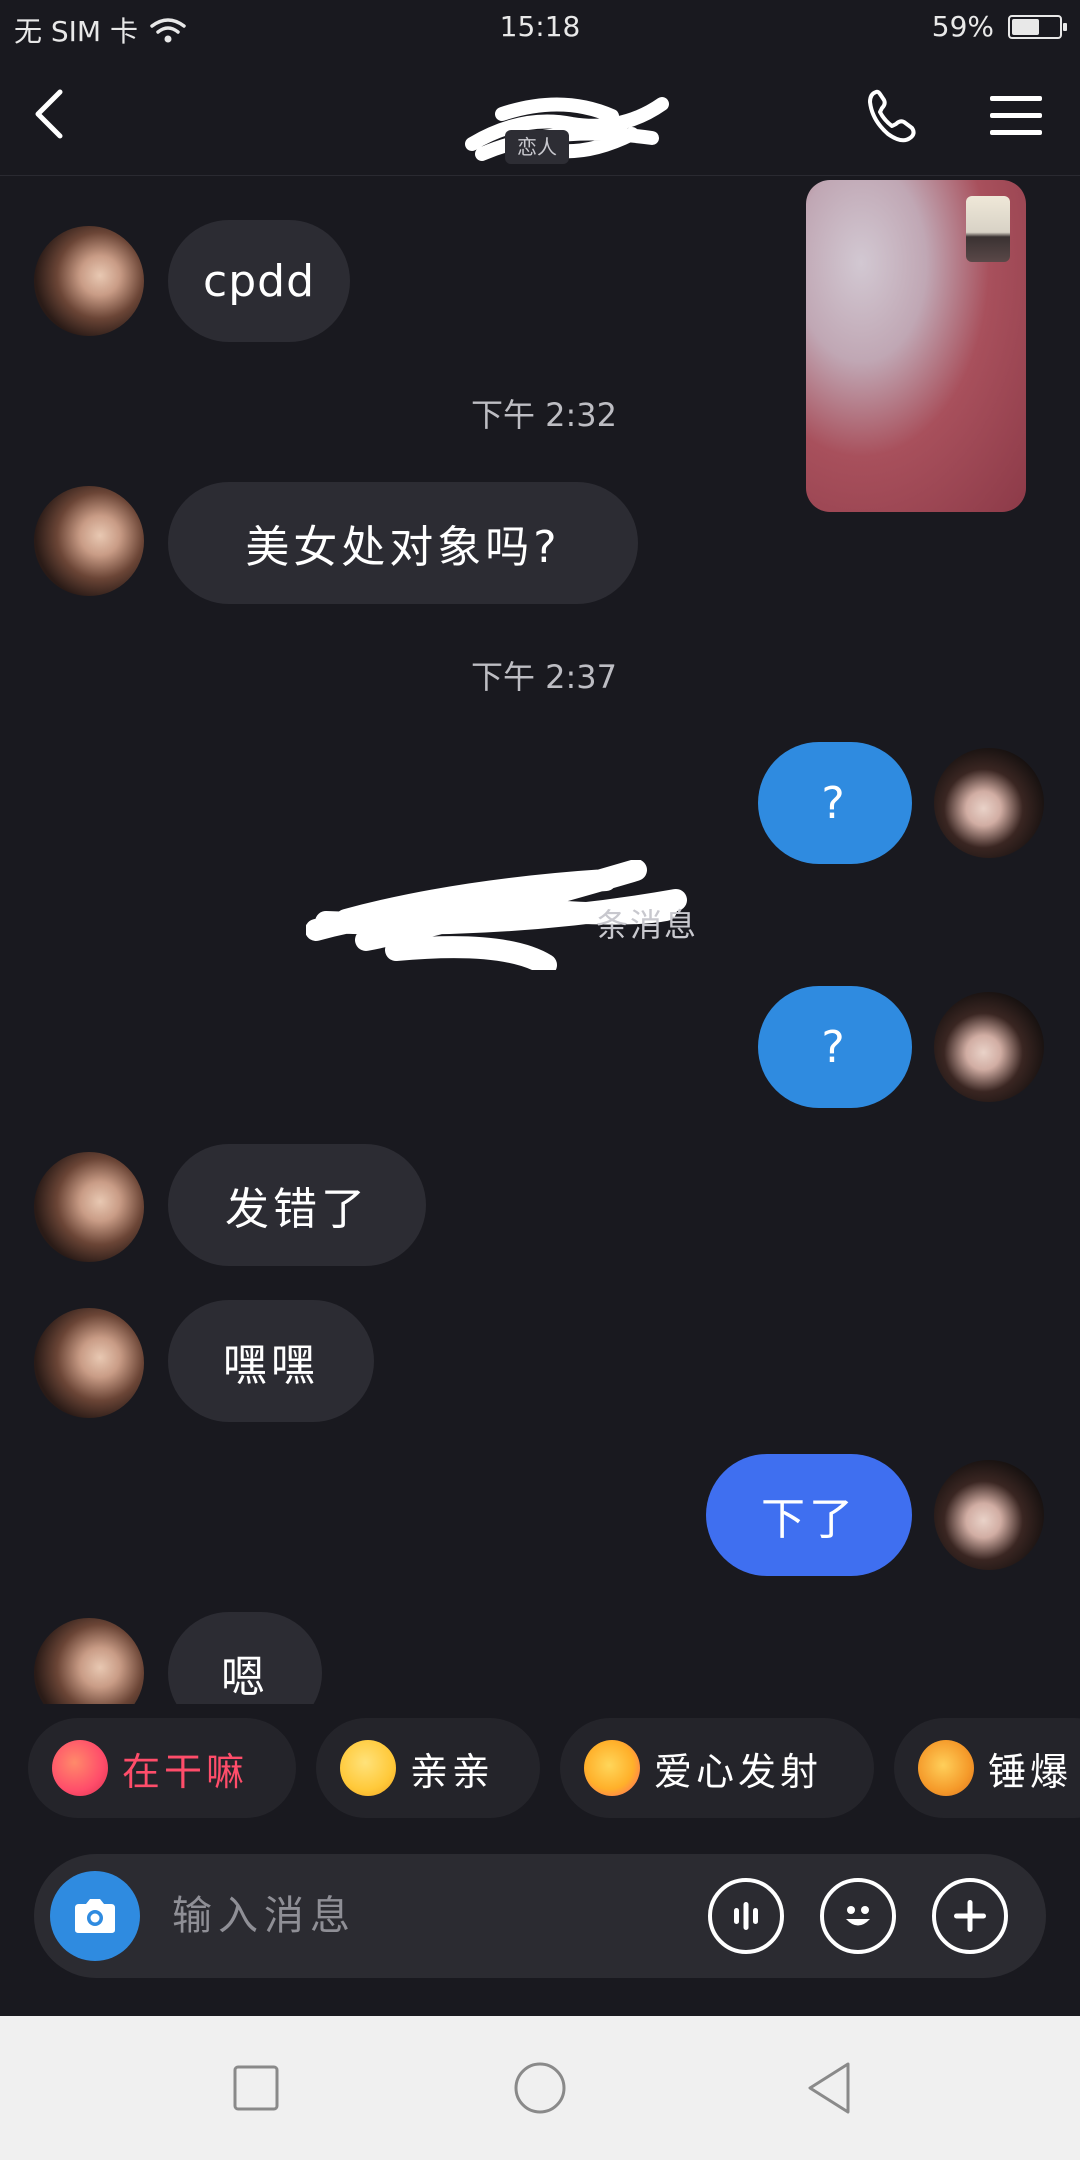 This screenshot has width=1080, height=2160. Describe the element at coordinates (412, 1916) in the screenshot. I see `message-input` at that location.